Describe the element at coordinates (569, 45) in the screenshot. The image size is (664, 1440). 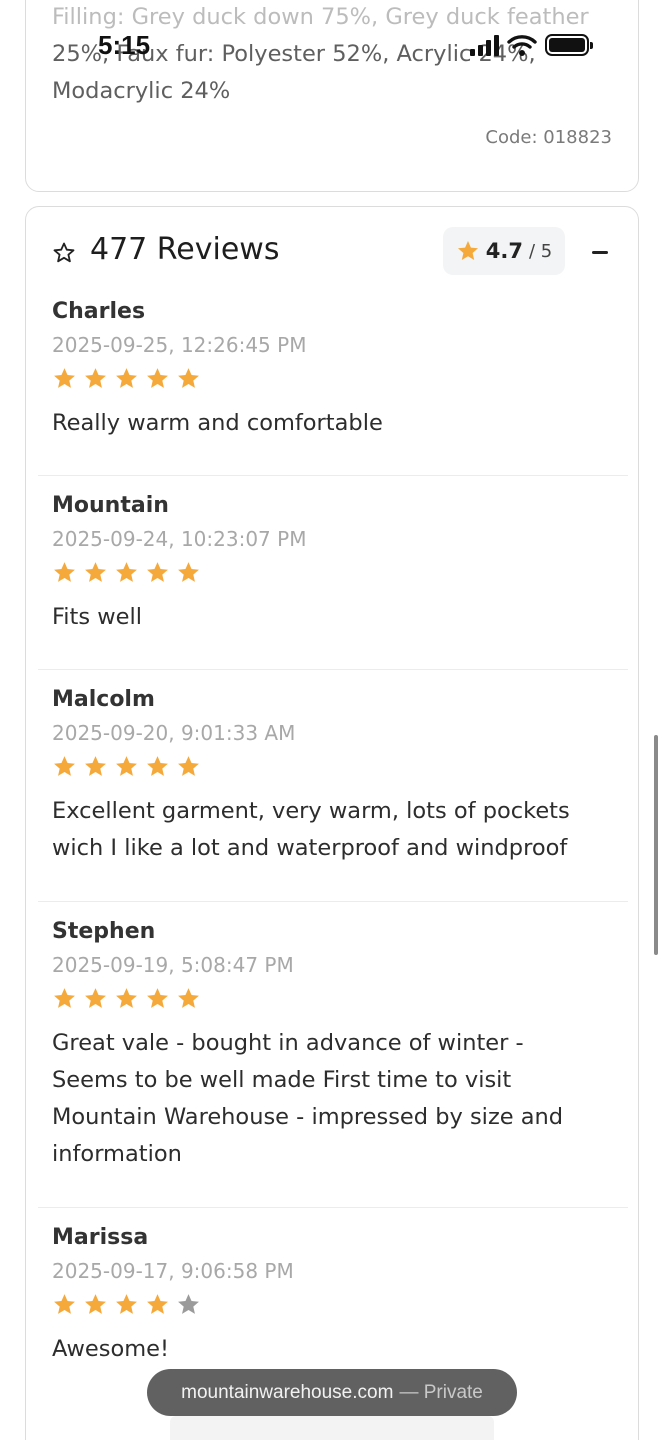
I see `battery-icon` at that location.